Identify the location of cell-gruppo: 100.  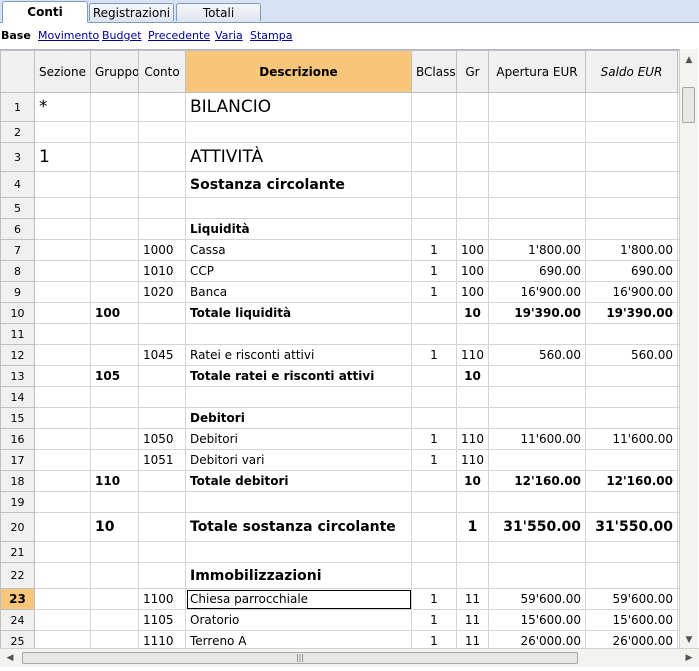
(114, 313).